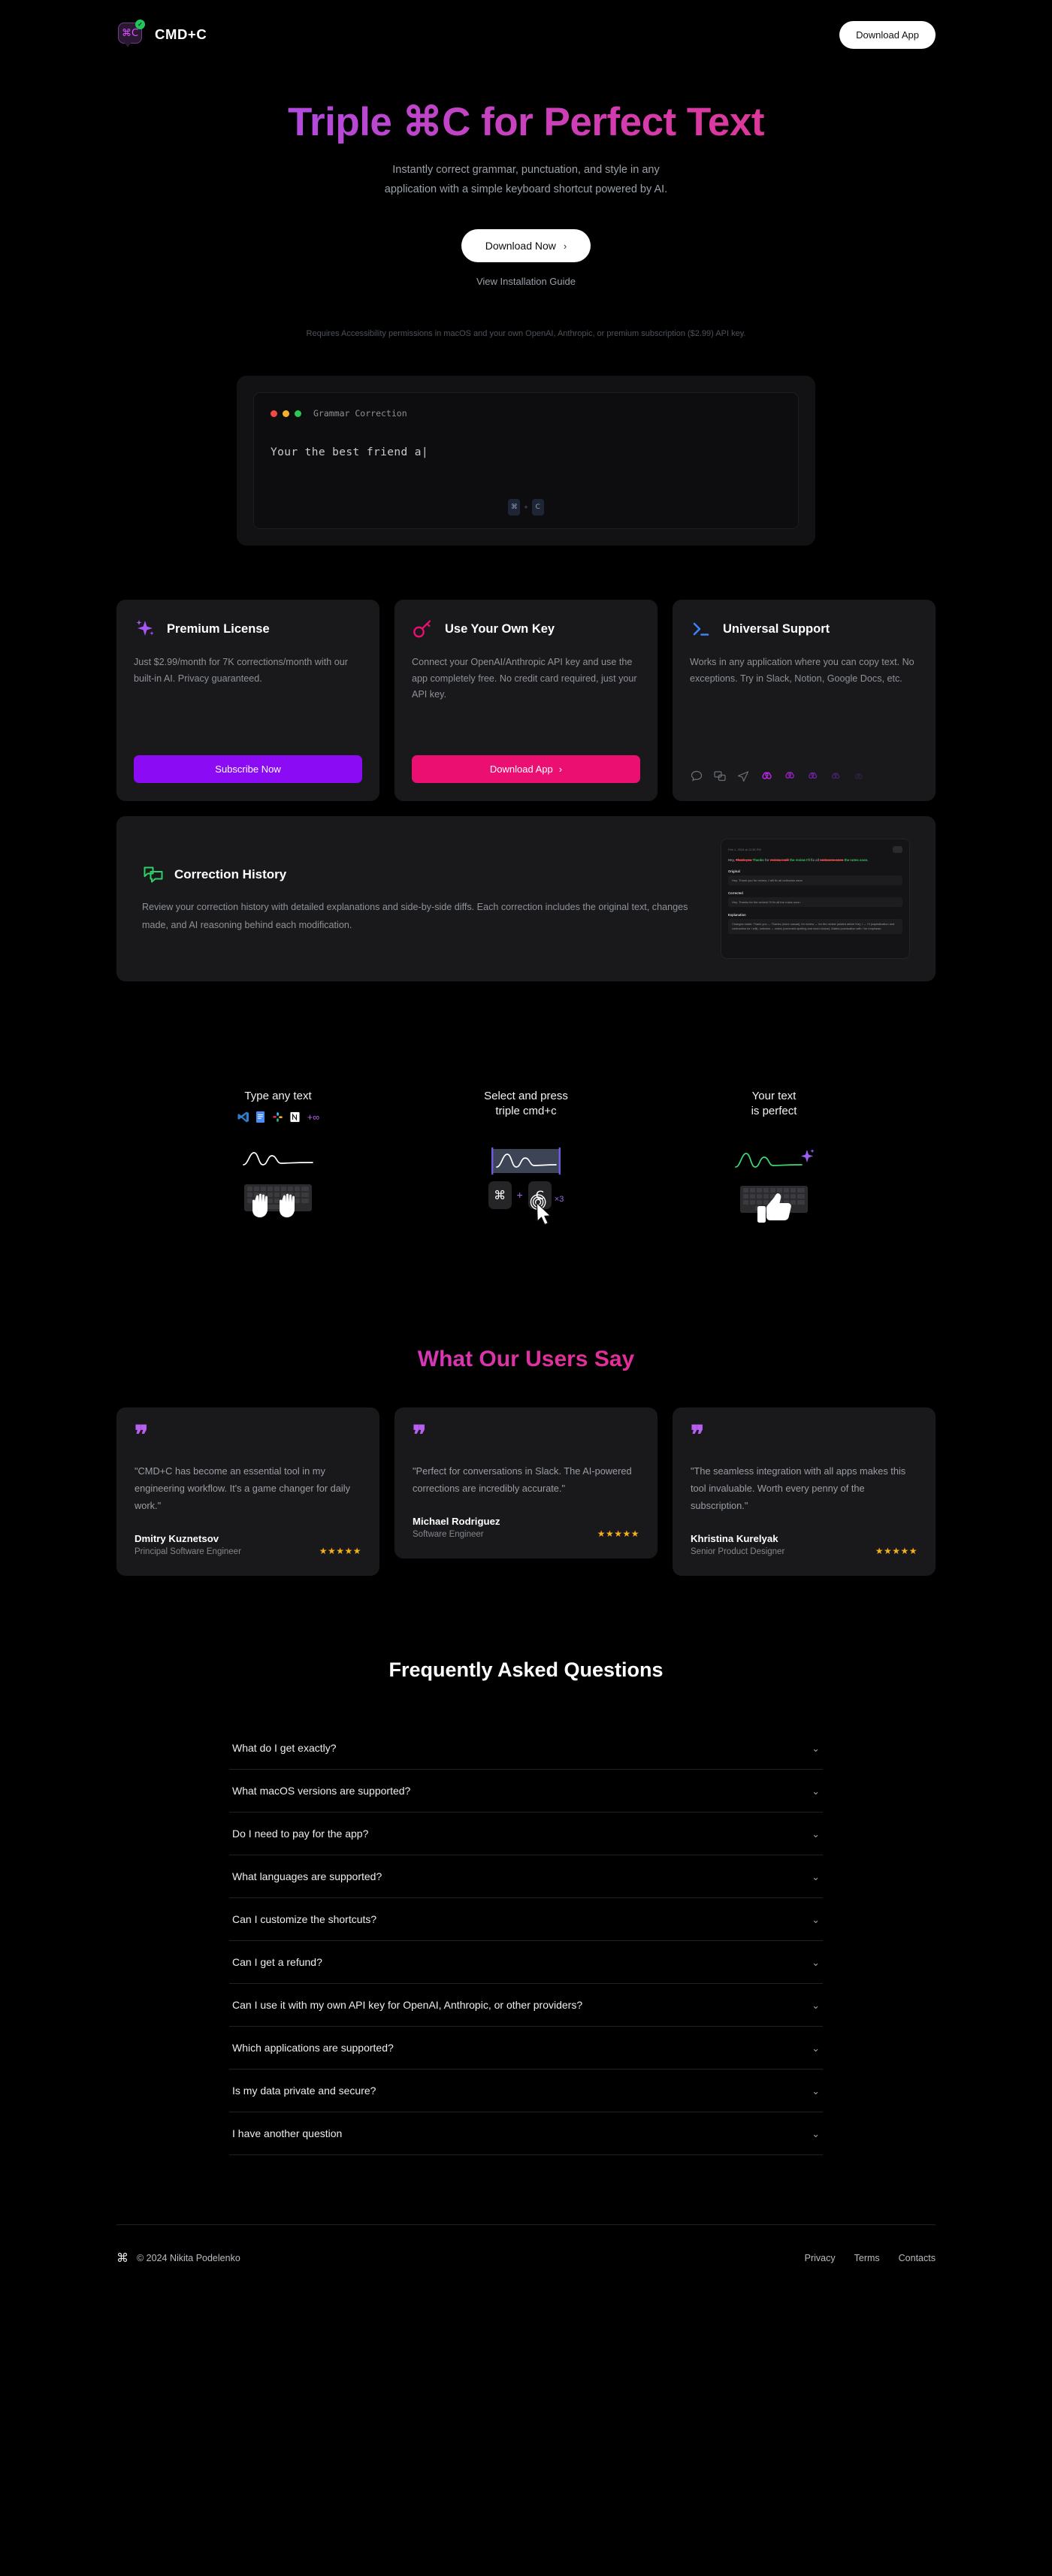  What do you see at coordinates (218, 629) in the screenshot?
I see `feature-title: Premium License` at bounding box center [218, 629].